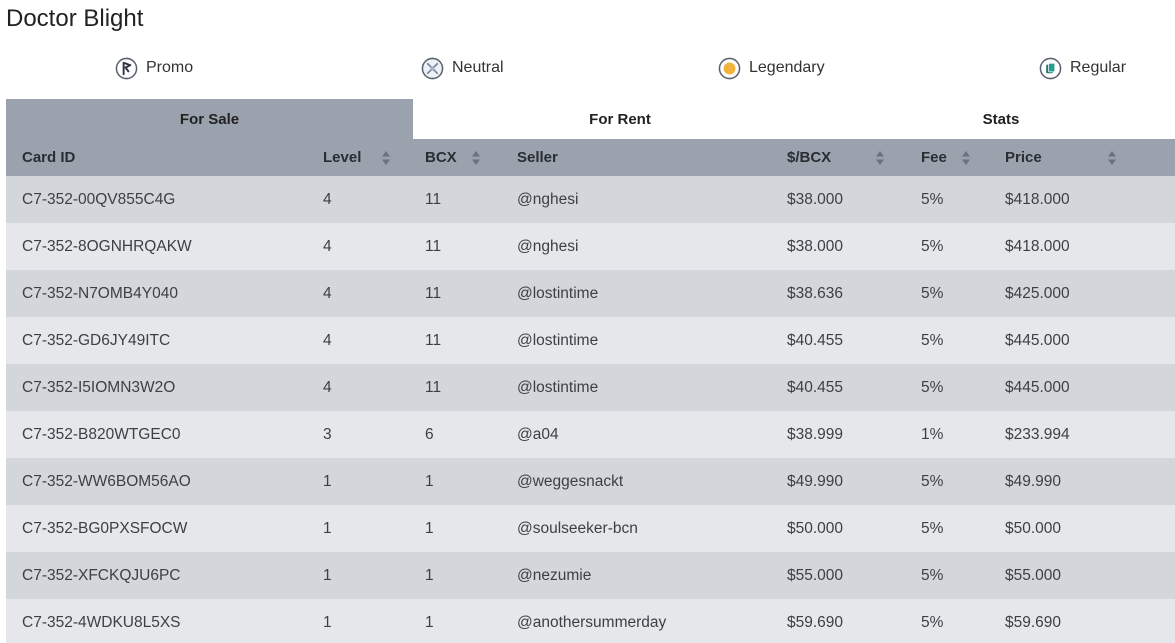 This screenshot has width=1175, height=643. Describe the element at coordinates (429, 434) in the screenshot. I see `cell-bcx: 6` at that location.